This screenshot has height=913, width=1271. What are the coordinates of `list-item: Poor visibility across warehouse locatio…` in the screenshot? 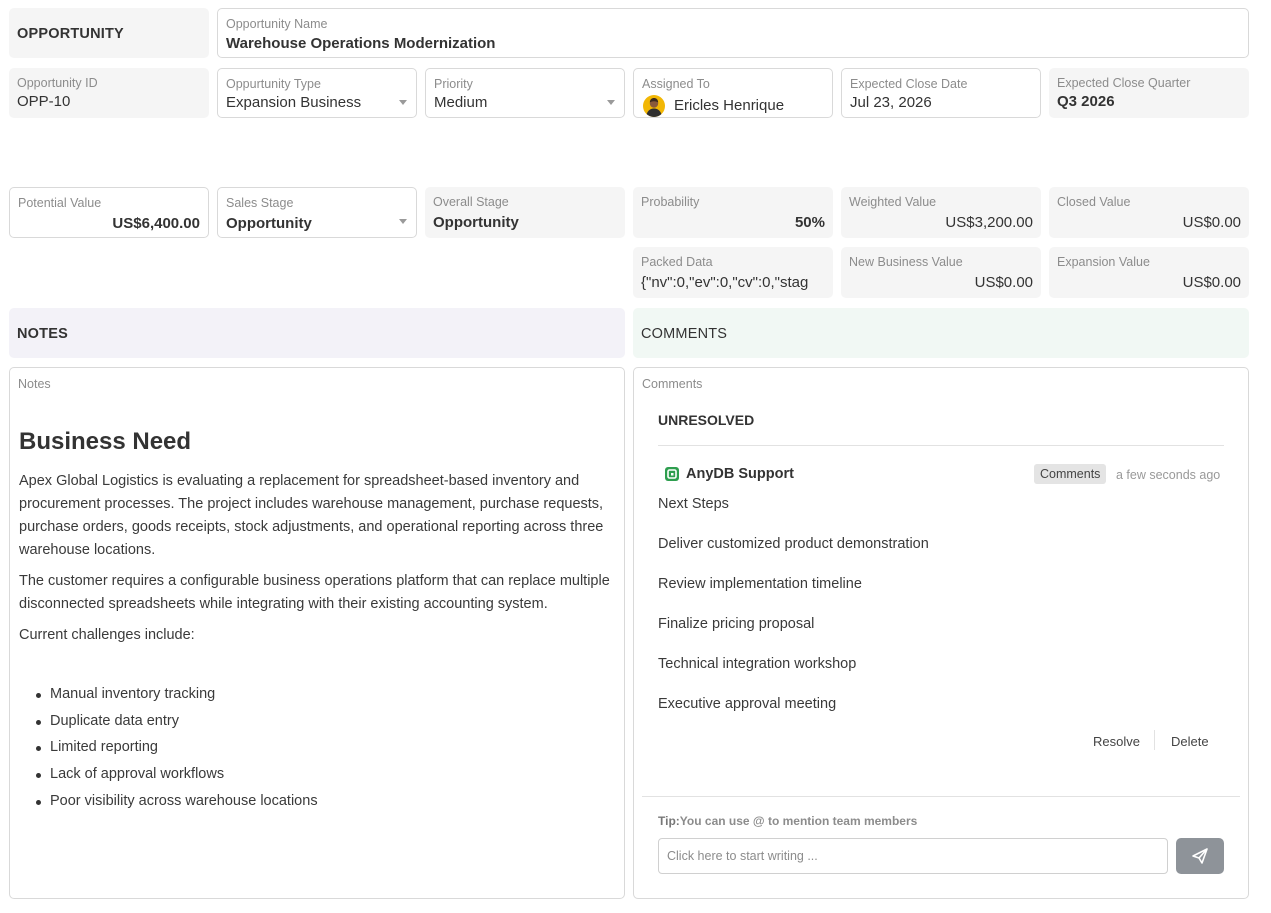 It's located at (325, 801).